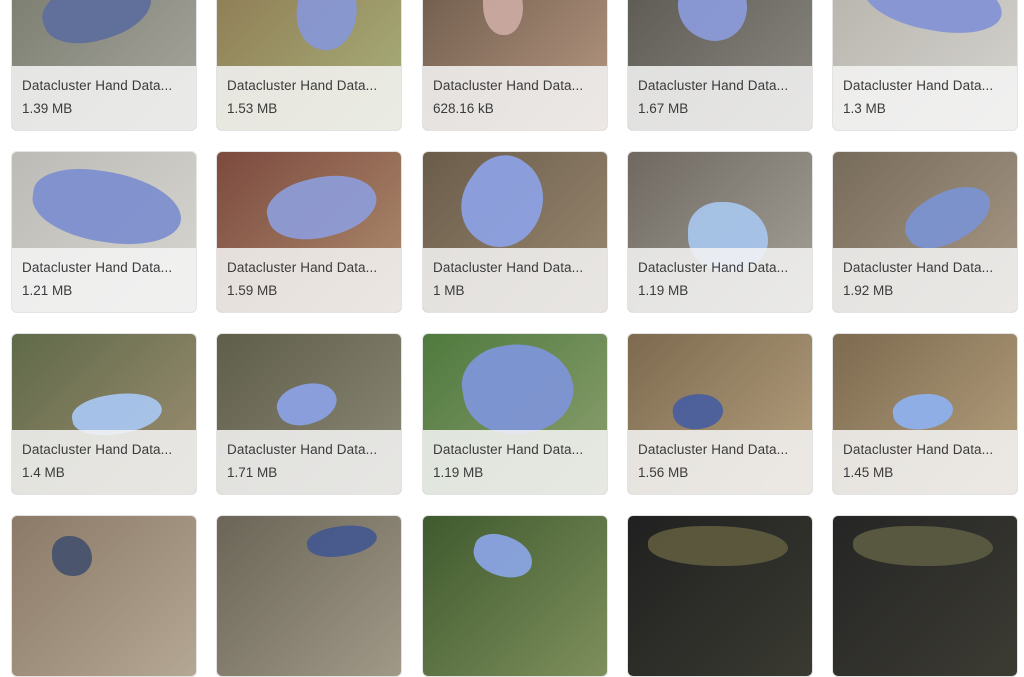 The height and width of the screenshot is (677, 1024). What do you see at coordinates (47, 108) in the screenshot?
I see `file-size: 1.39 MB` at bounding box center [47, 108].